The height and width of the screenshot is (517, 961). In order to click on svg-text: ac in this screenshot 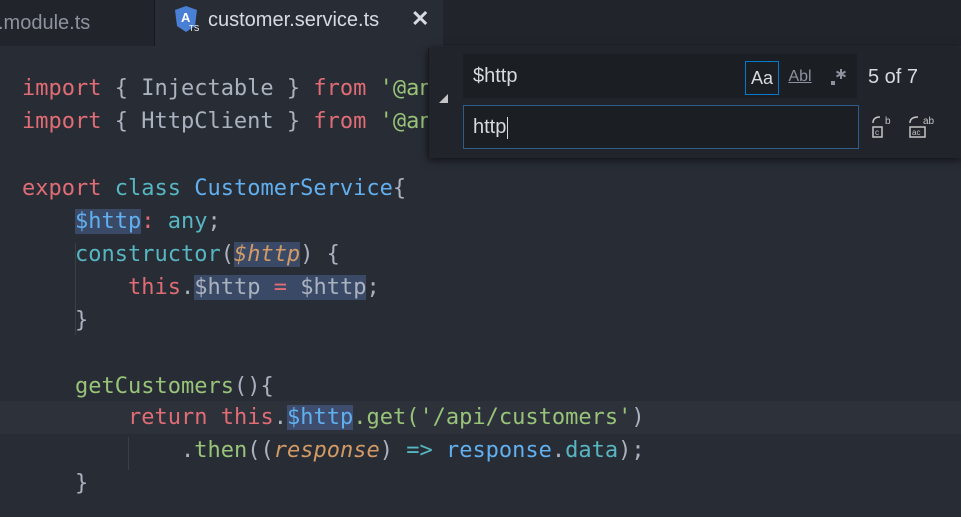, I will do `click(916, 132)`.